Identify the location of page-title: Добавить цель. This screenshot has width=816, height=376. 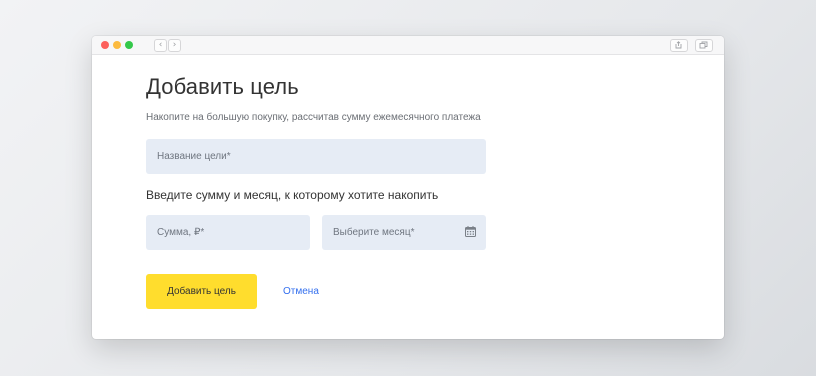
(222, 86).